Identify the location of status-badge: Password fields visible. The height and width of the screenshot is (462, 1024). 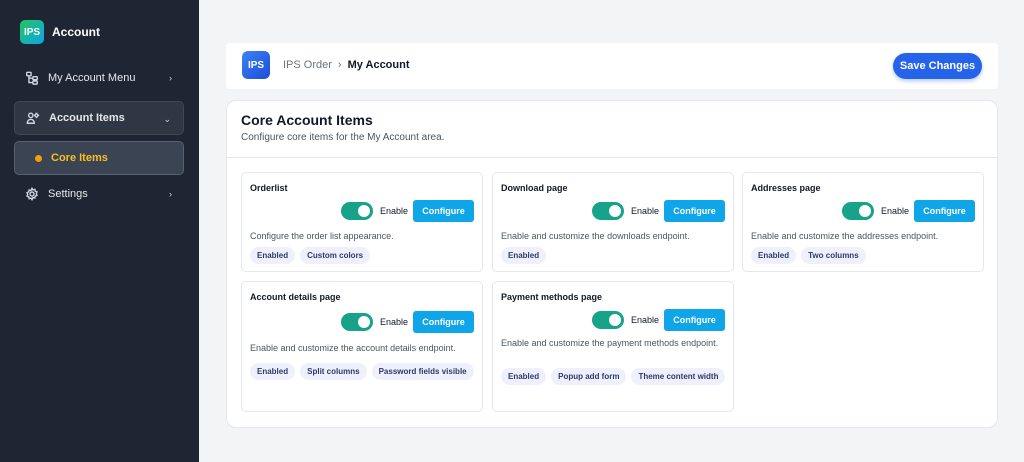
(422, 371).